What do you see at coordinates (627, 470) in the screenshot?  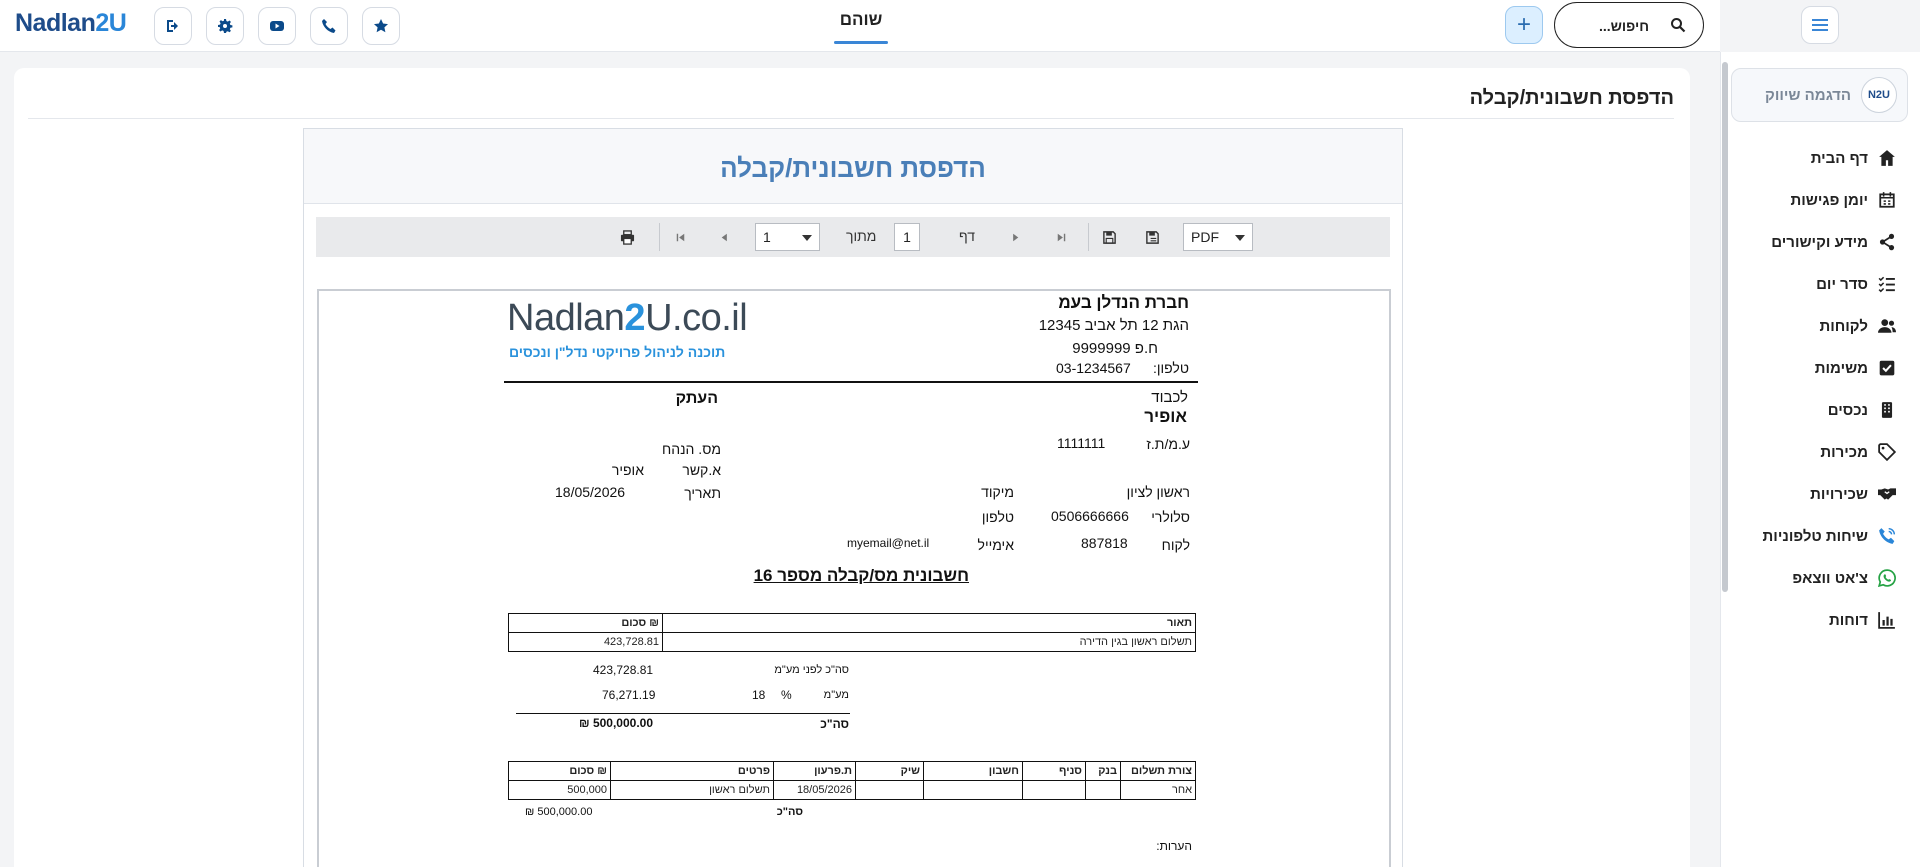 I see `contact-value: אופיר` at bounding box center [627, 470].